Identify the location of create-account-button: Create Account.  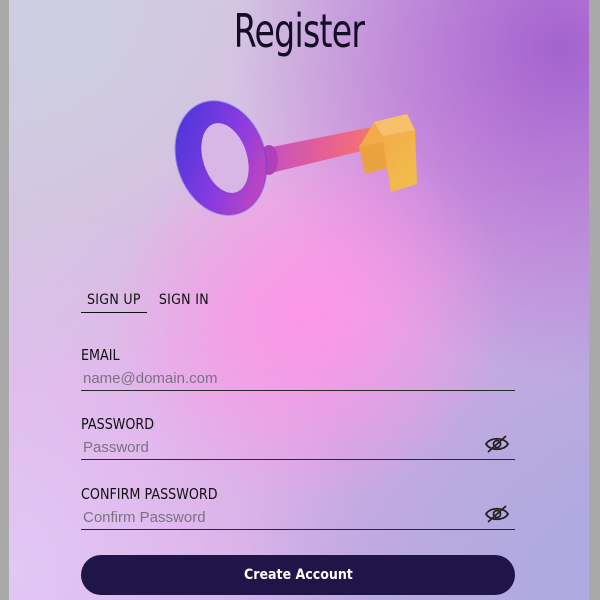
(298, 575).